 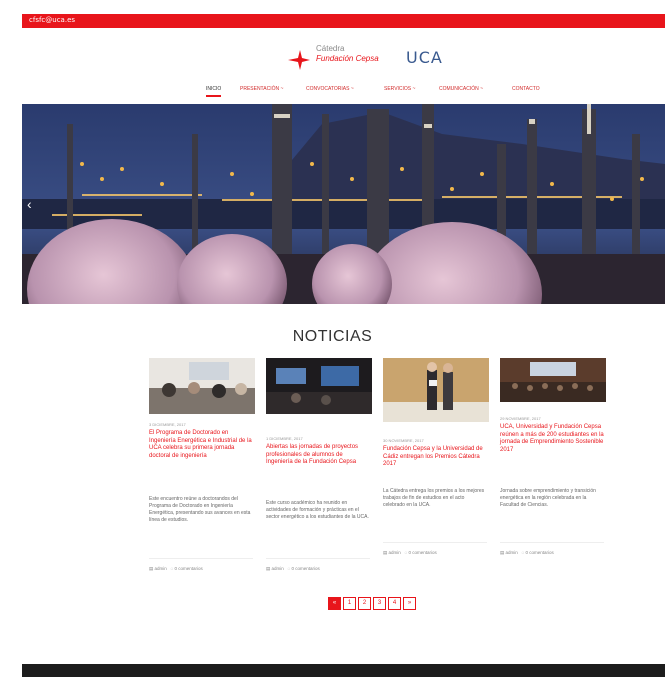 I want to click on page-button: 2, so click(x=364, y=603).